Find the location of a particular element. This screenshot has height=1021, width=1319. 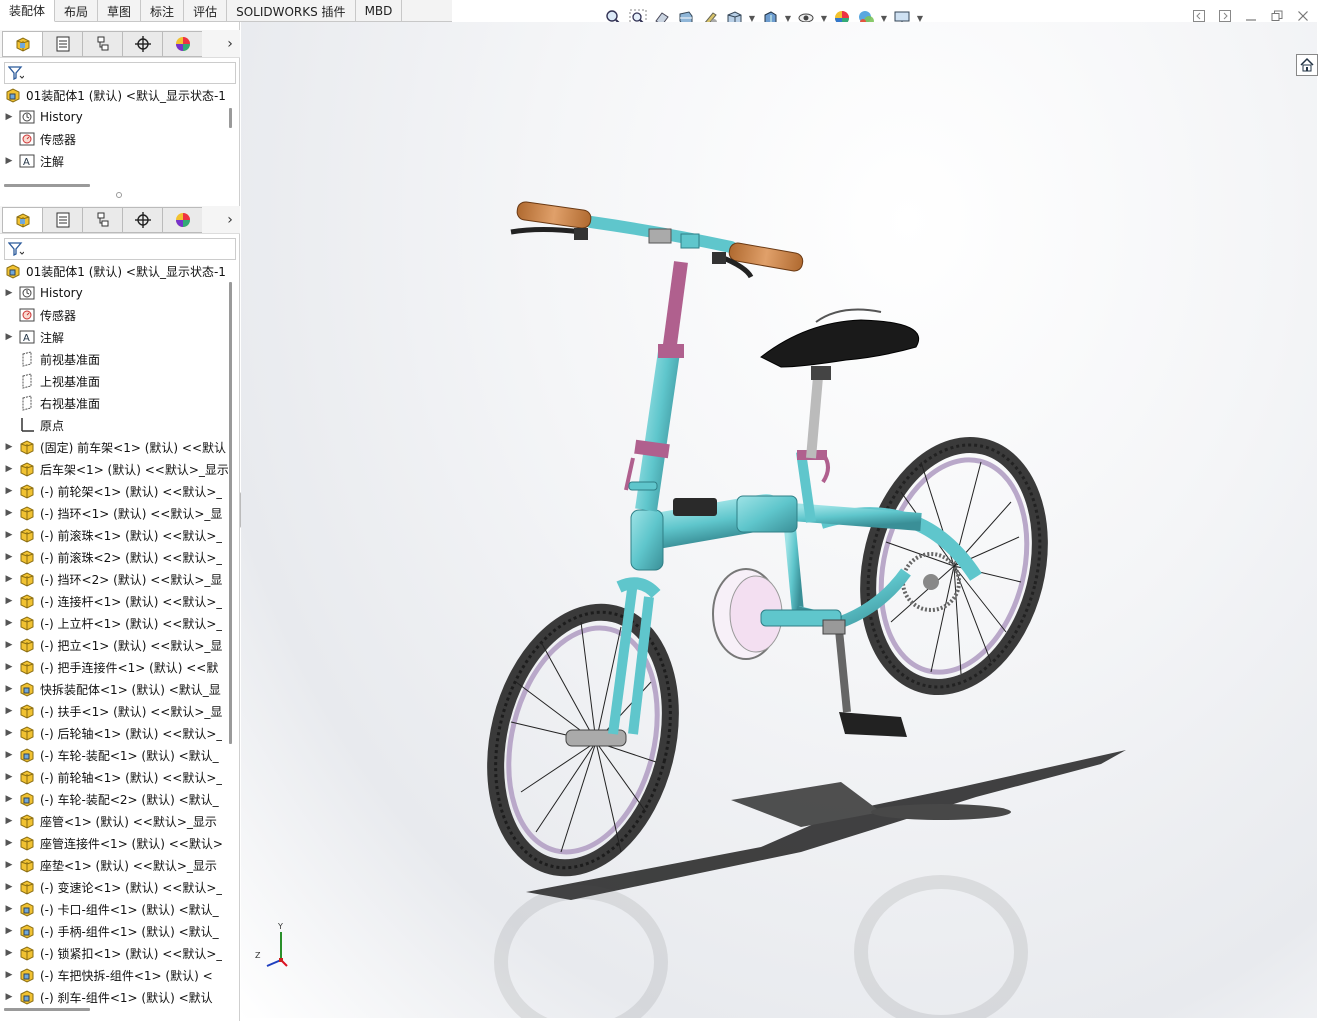

tree-item: ▶ (-) 车把快拆-组件<1> (默认) < is located at coordinates (114, 975).